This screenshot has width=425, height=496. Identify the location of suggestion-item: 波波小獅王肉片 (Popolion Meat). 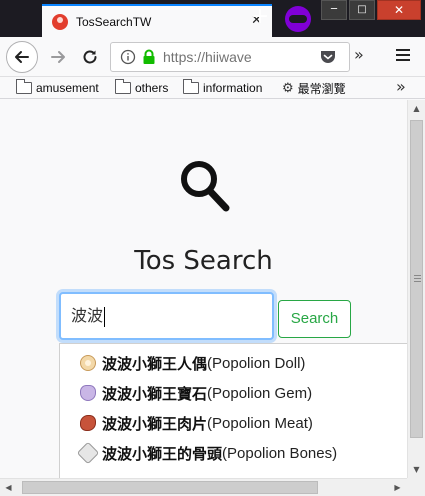
(233, 423).